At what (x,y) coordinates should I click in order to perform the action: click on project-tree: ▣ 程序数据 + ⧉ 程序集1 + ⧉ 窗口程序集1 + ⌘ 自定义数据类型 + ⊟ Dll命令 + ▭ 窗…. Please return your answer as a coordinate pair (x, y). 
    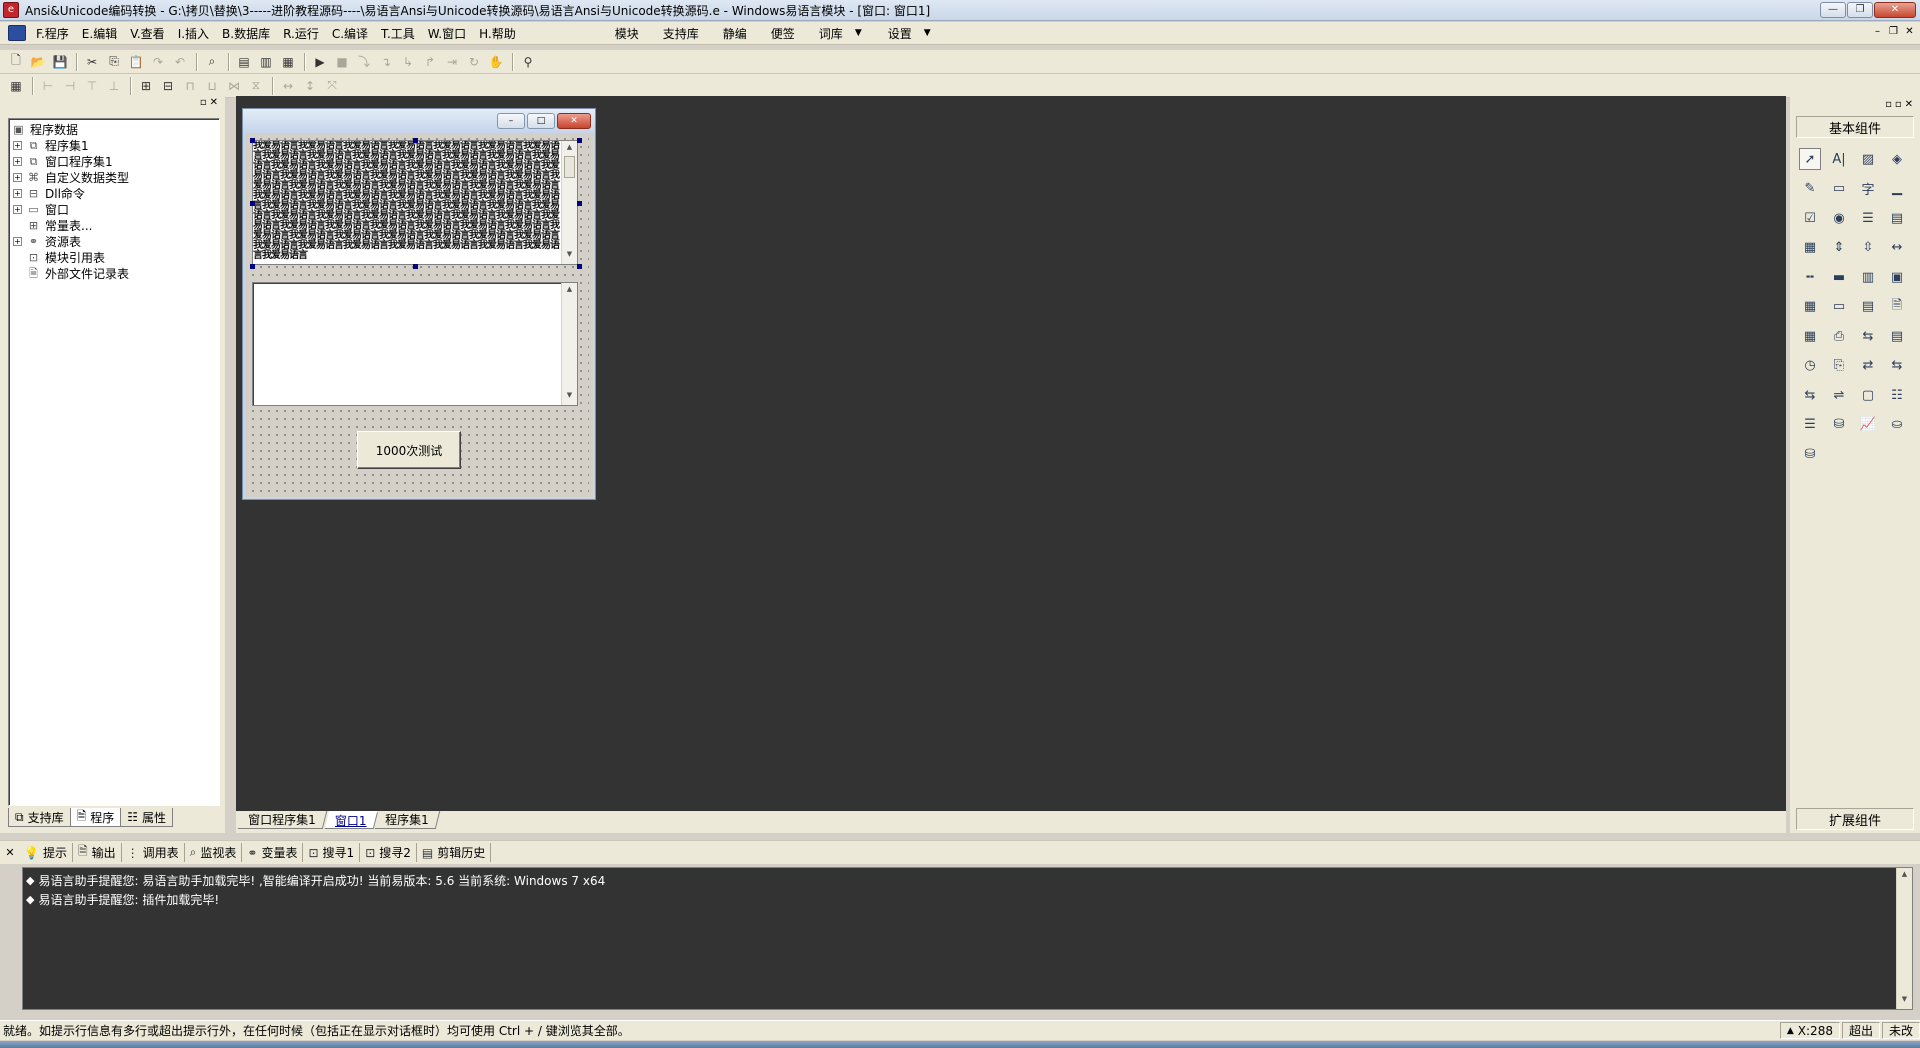
    Looking at the image, I should click on (114, 462).